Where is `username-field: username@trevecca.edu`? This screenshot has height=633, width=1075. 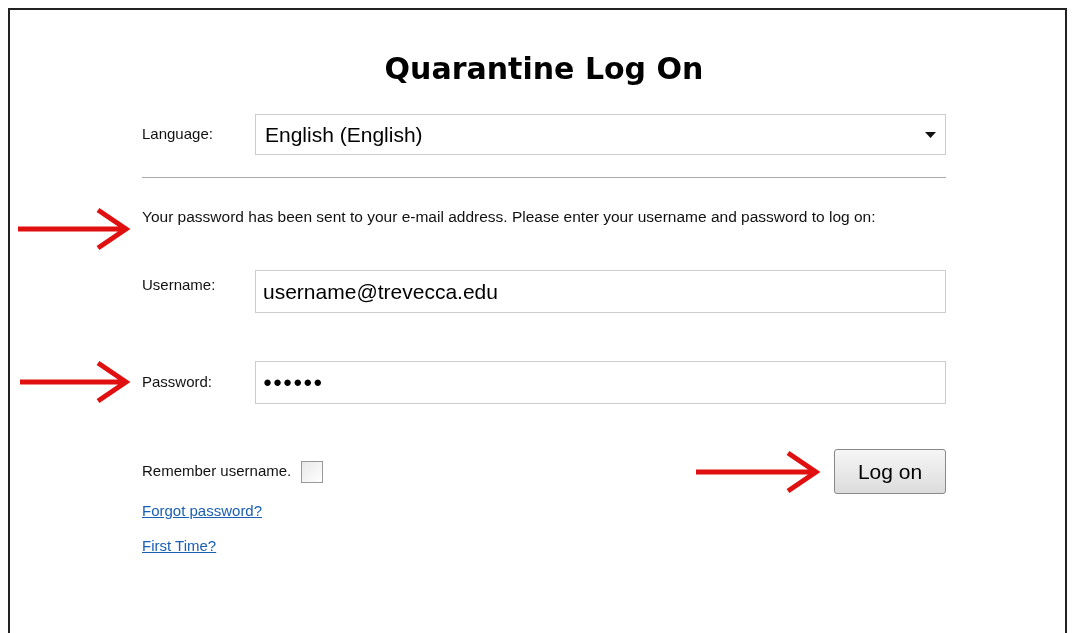
username-field: username@trevecca.edu is located at coordinates (600, 291).